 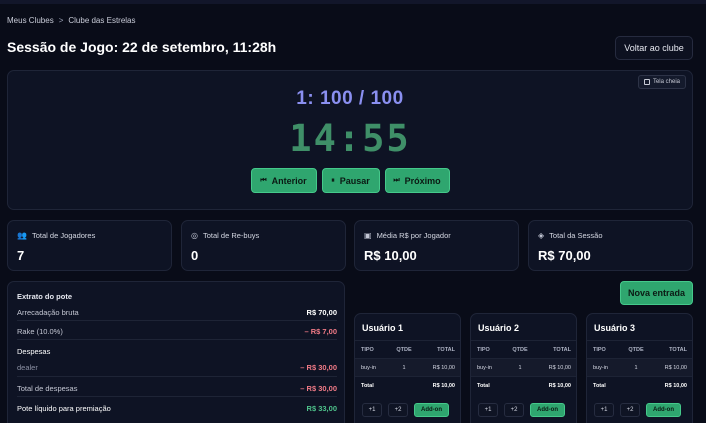 I want to click on pause-icon: ⏸, so click(x=333, y=180).